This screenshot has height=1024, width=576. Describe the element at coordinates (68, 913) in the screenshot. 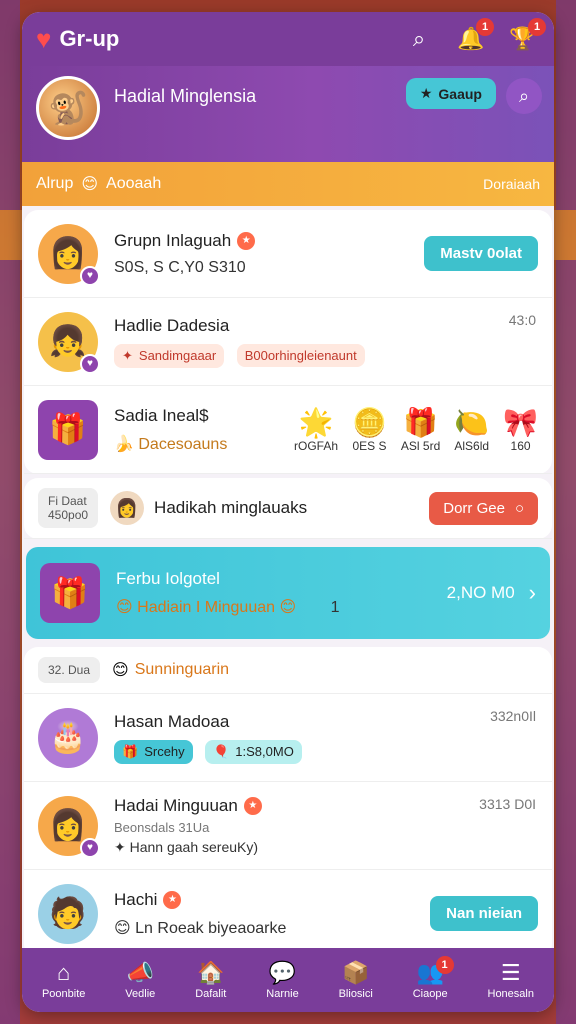

I see `avatar: 🧑` at that location.